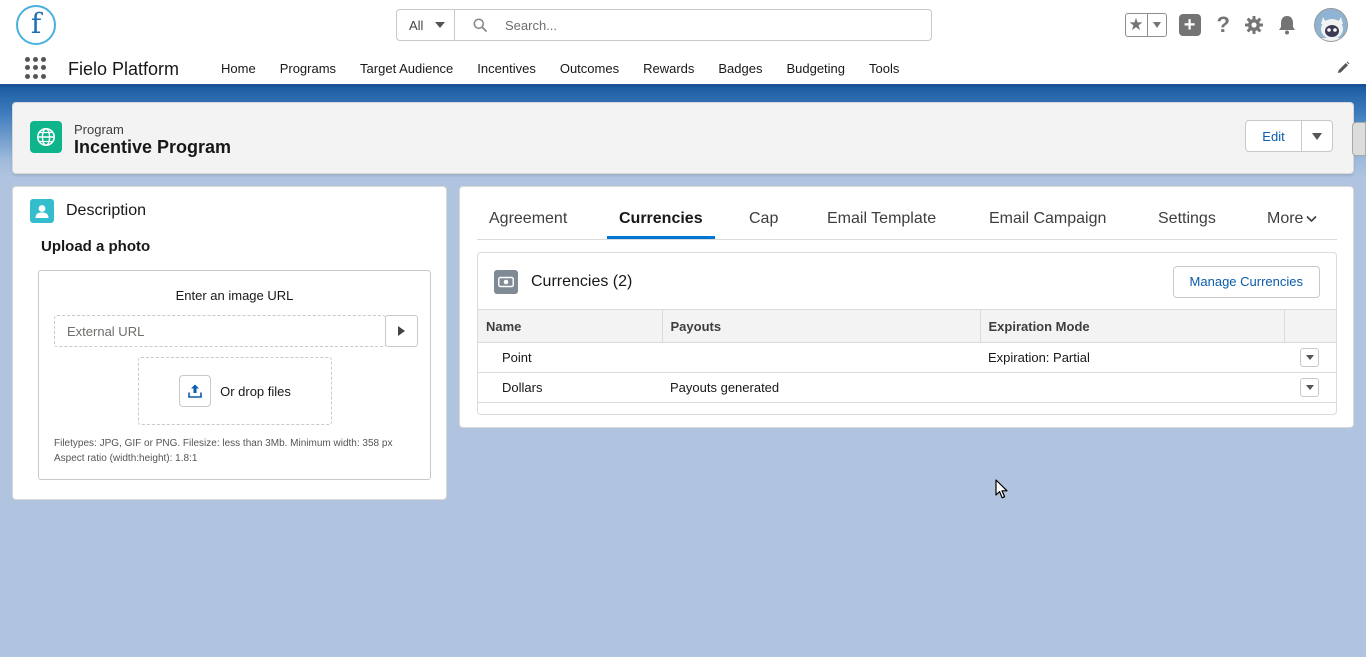  I want to click on column-header-name: Name, so click(570, 326).